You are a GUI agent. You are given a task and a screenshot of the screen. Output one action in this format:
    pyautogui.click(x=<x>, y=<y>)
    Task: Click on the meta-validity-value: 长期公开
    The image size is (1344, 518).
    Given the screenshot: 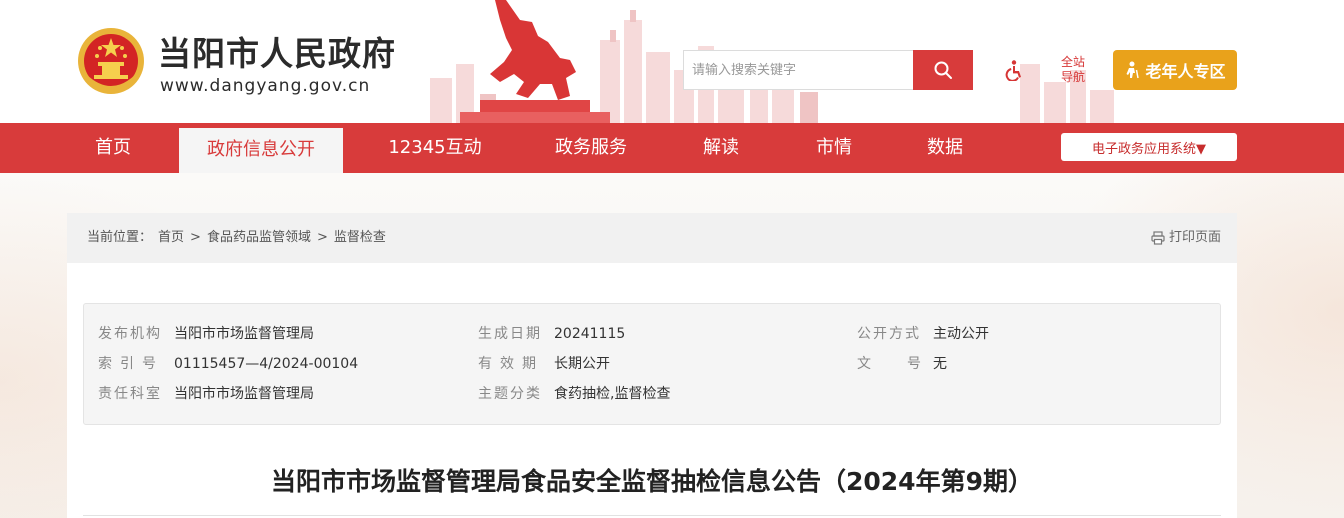 What is the action you would take?
    pyautogui.click(x=582, y=364)
    